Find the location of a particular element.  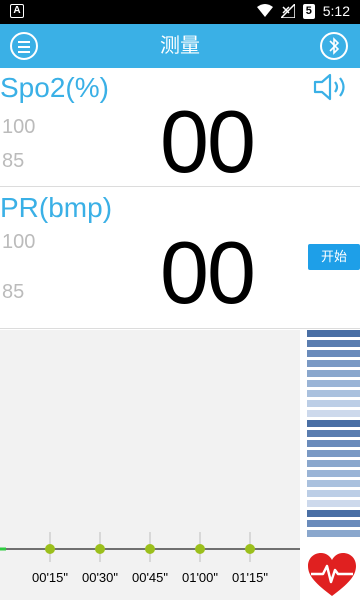

title-bar: 测量 is located at coordinates (180, 46).